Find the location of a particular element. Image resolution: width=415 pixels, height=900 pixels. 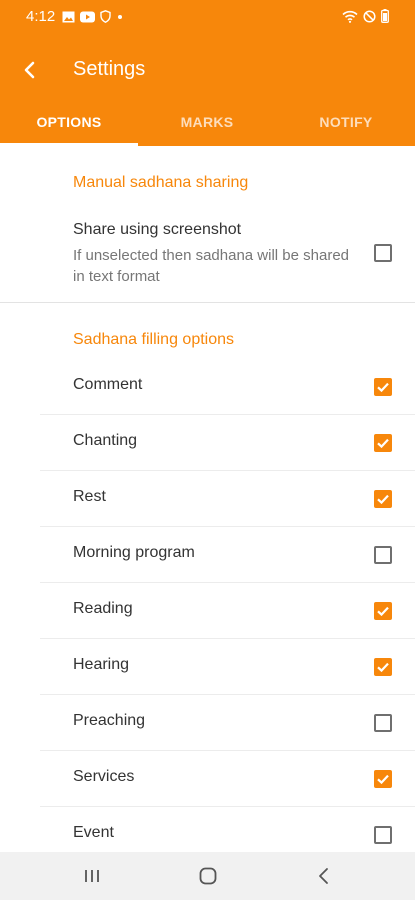

option-row-hearing: Hearing is located at coordinates (227, 667).